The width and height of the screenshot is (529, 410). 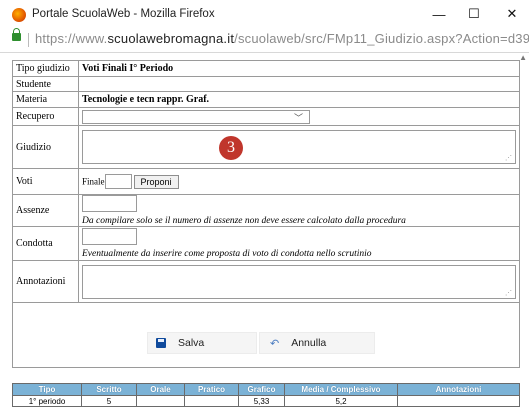 What do you see at coordinates (299, 147) in the screenshot?
I see `giudizio-textarea: 3 ⋰` at bounding box center [299, 147].